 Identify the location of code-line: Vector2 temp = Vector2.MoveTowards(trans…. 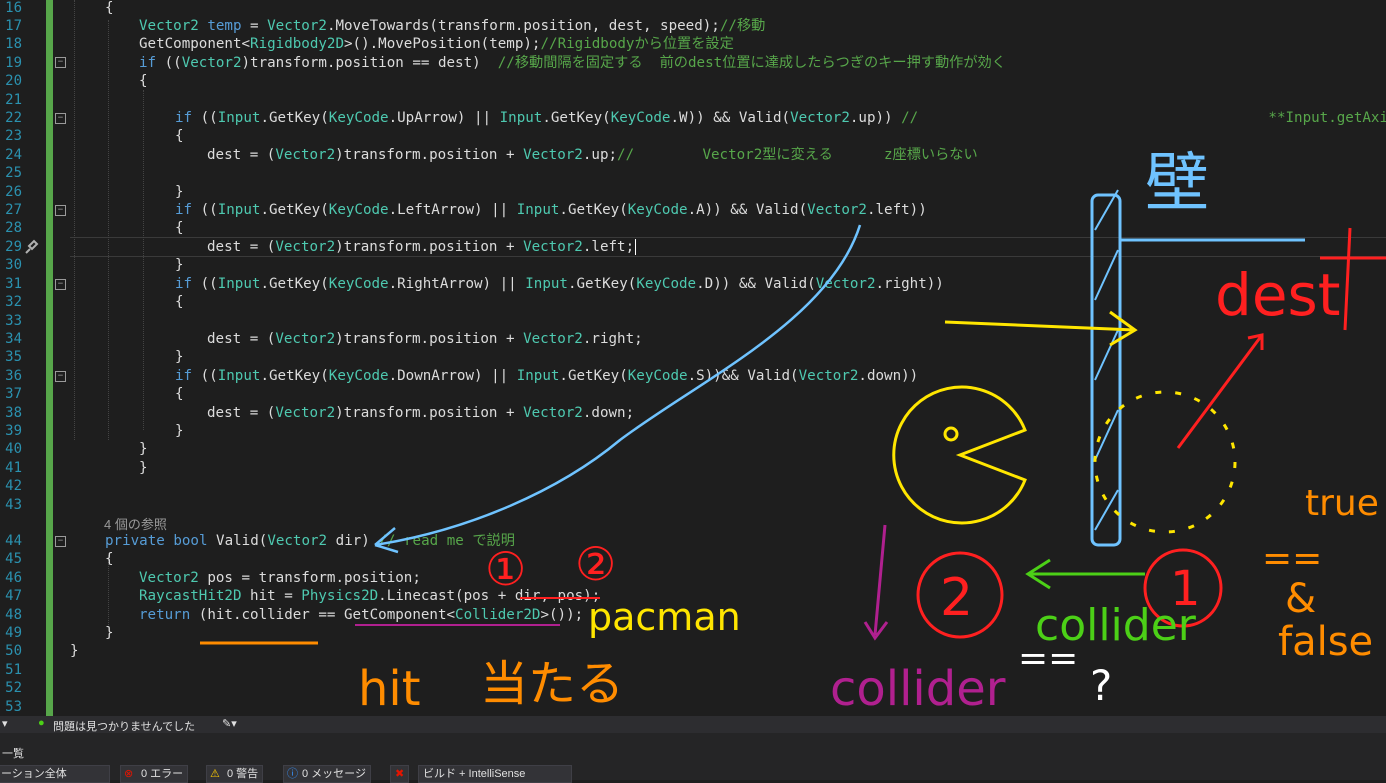
(452, 26).